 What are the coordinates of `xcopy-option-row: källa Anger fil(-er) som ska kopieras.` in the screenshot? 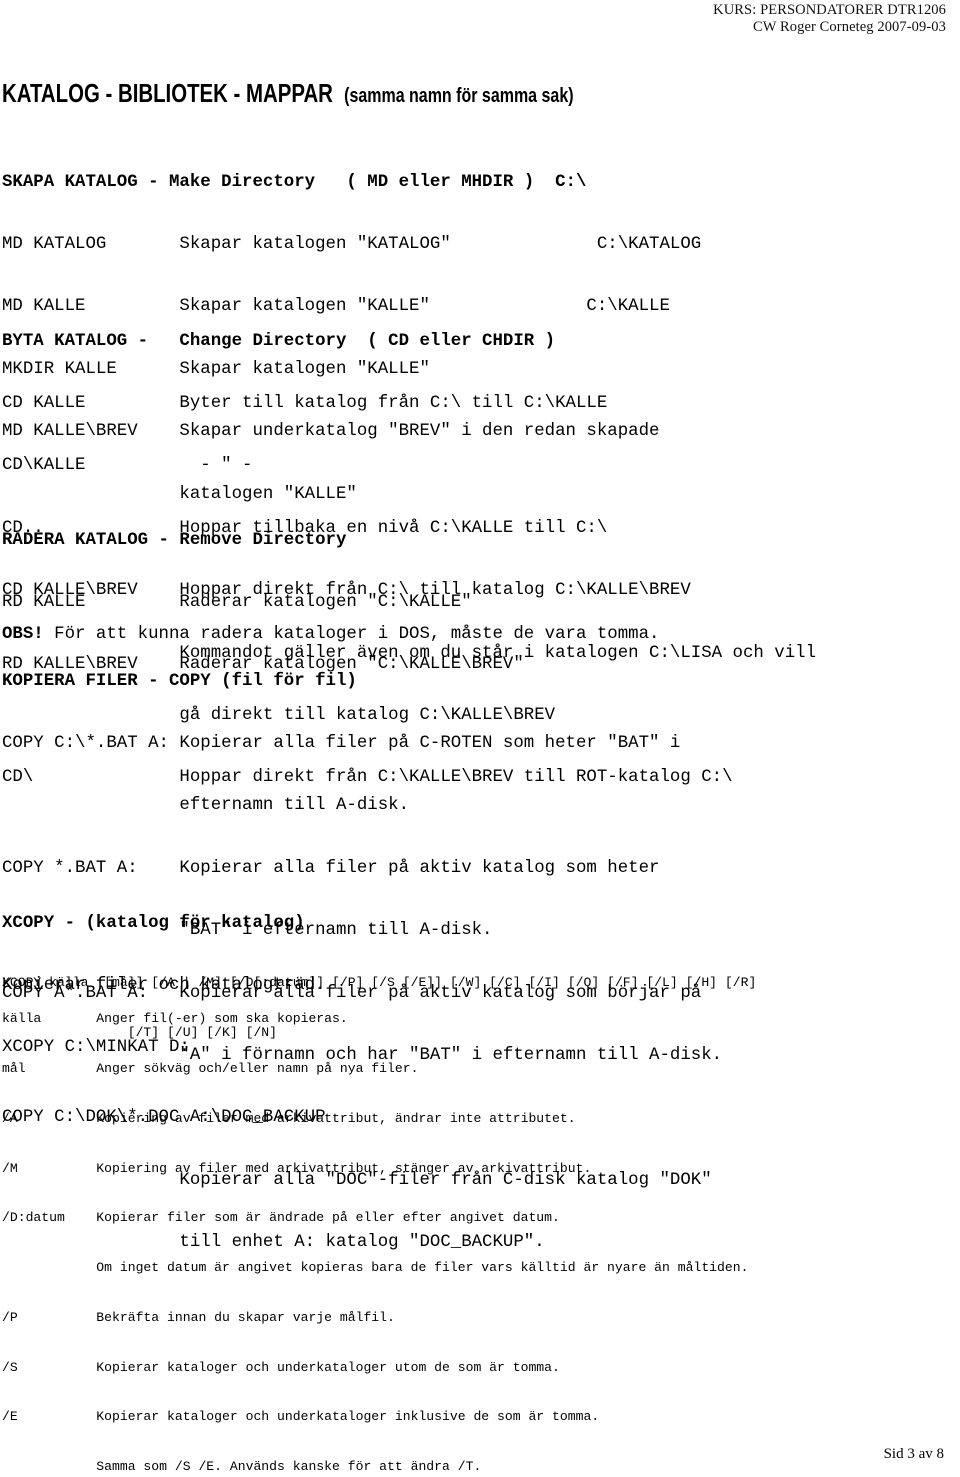 It's located at (175, 1019).